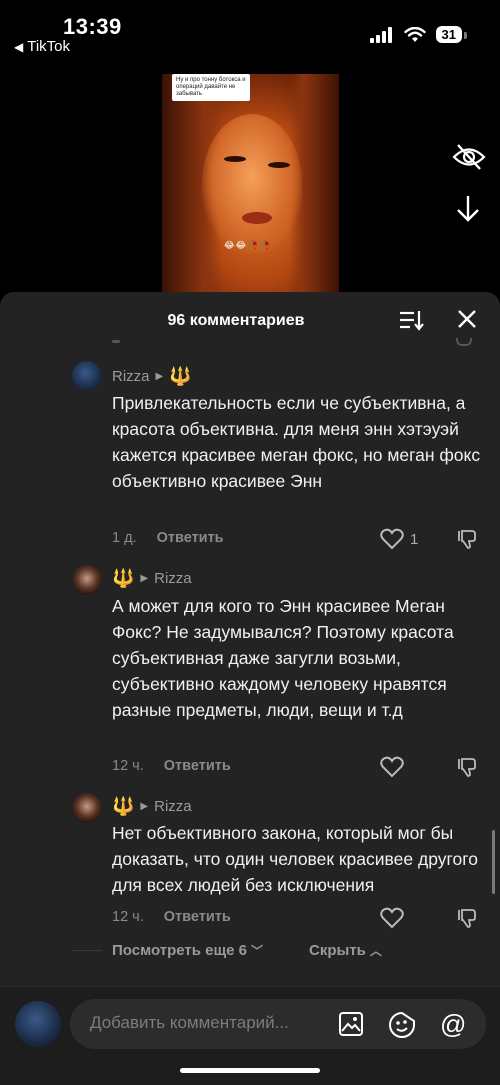  I want to click on comment-meta: 1 д. Ответить, so click(168, 538).